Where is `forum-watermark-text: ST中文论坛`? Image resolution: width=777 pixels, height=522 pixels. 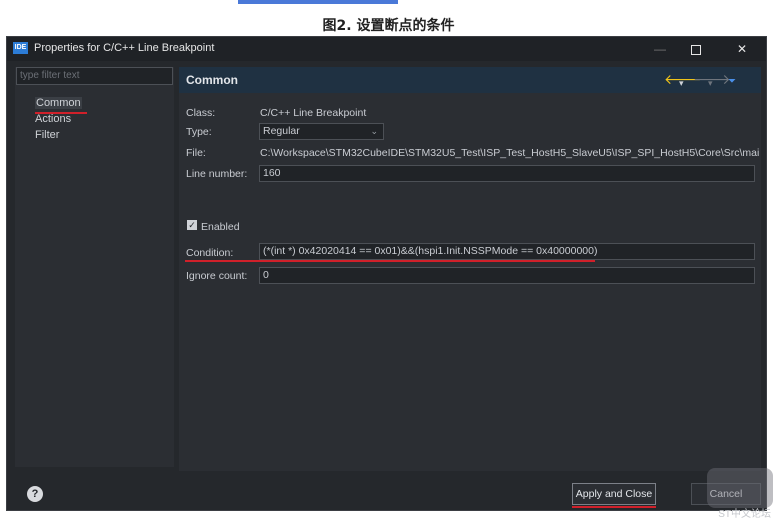 forum-watermark-text: ST中文论坛 is located at coordinates (744, 514).